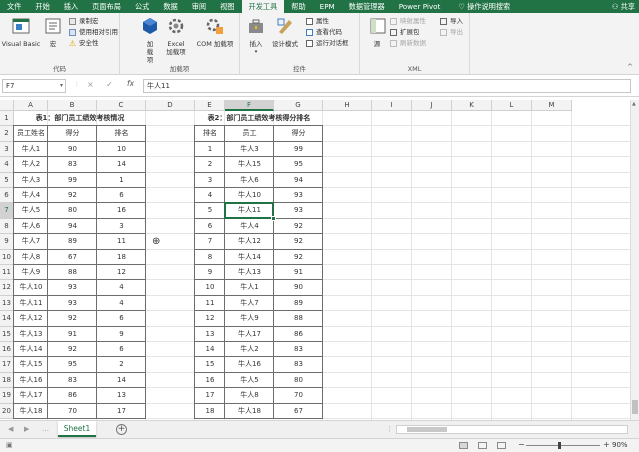 Image resolution: width=639 pixels, height=452 pixels. I want to click on table2-cell: 11, so click(210, 303).